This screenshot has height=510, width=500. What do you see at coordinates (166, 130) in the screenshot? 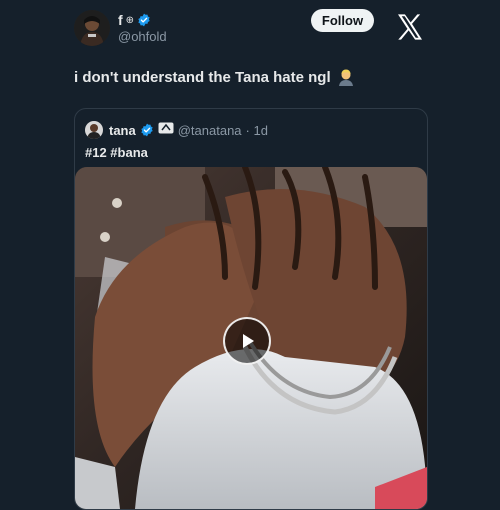
I see `affiliate-badge-icon` at bounding box center [166, 130].